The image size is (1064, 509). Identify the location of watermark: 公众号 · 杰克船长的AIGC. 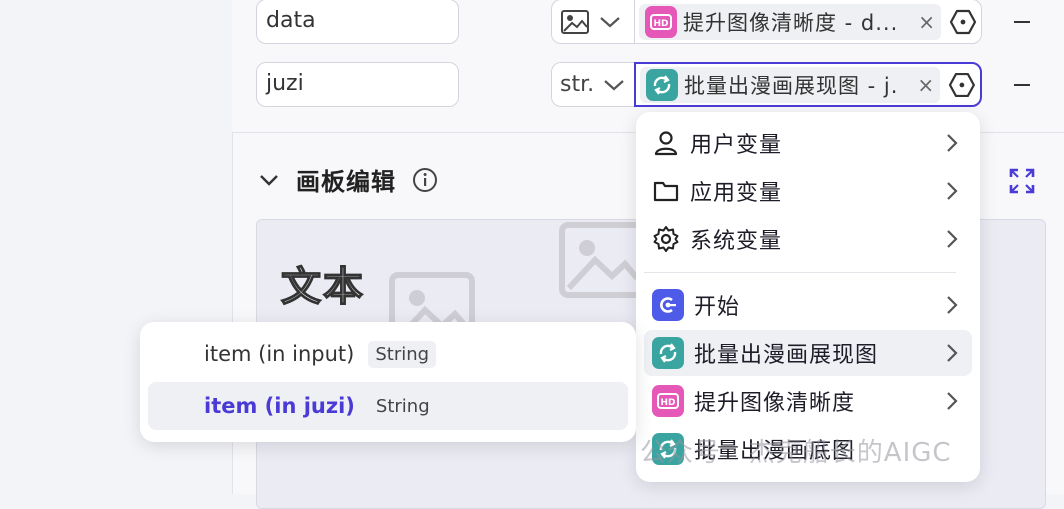
(796, 453).